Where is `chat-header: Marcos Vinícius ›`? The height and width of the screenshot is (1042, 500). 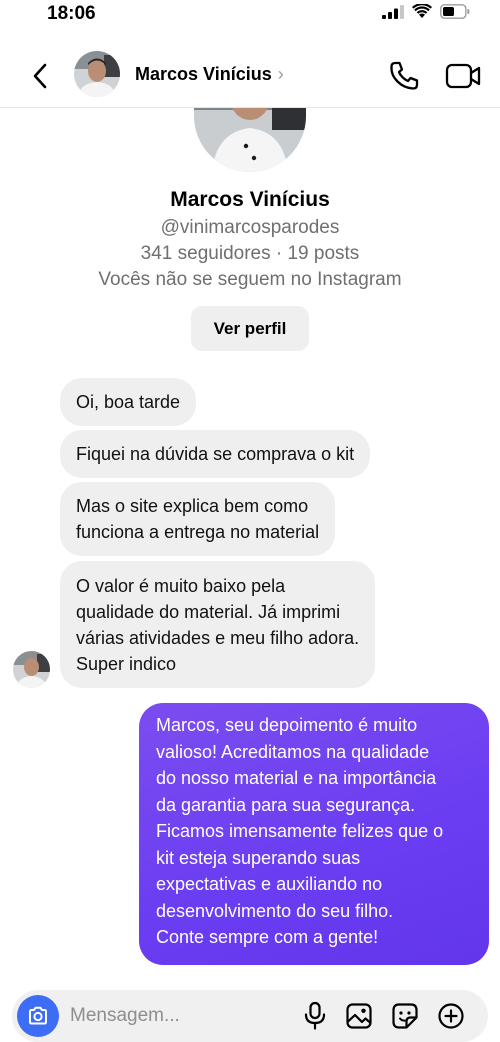 chat-header: Marcos Vinícius › is located at coordinates (250, 76).